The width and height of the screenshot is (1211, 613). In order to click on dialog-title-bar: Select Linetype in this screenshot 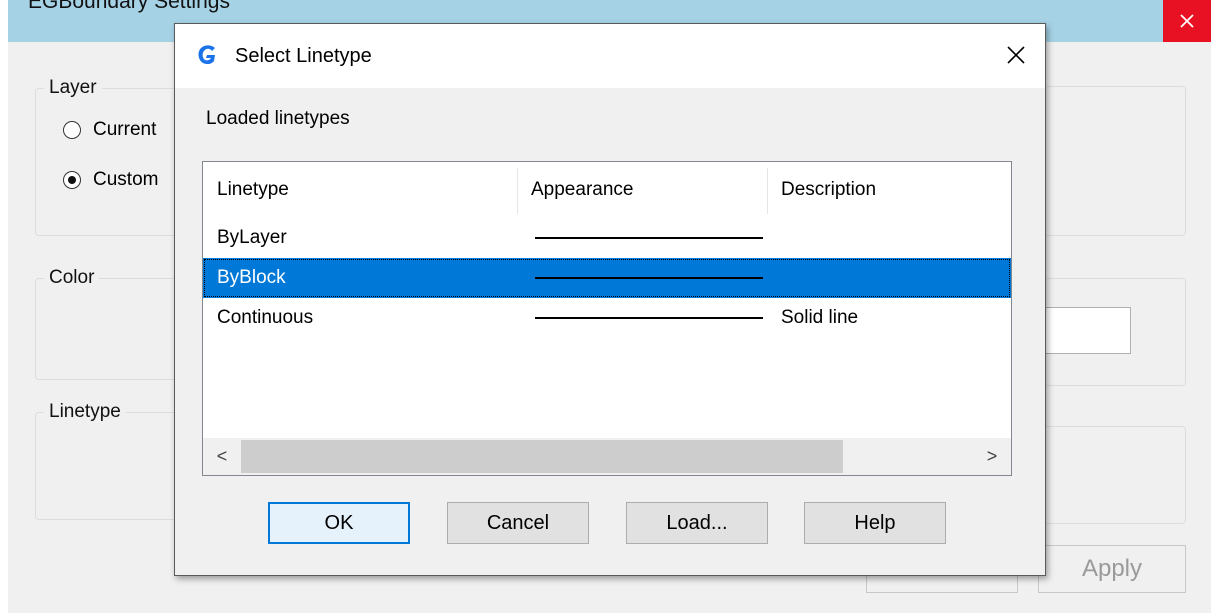, I will do `click(610, 56)`.